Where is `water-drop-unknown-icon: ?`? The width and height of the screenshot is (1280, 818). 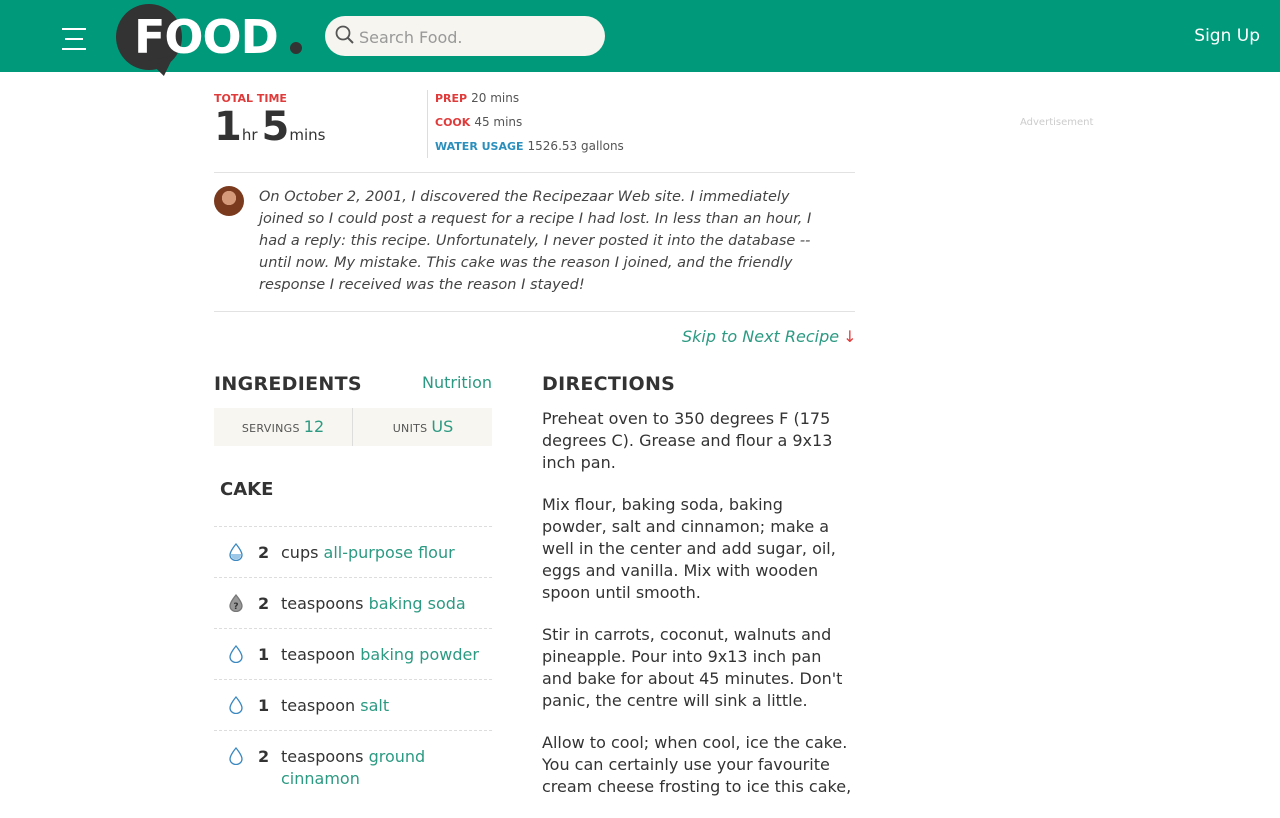 water-drop-unknown-icon: ? is located at coordinates (236, 603).